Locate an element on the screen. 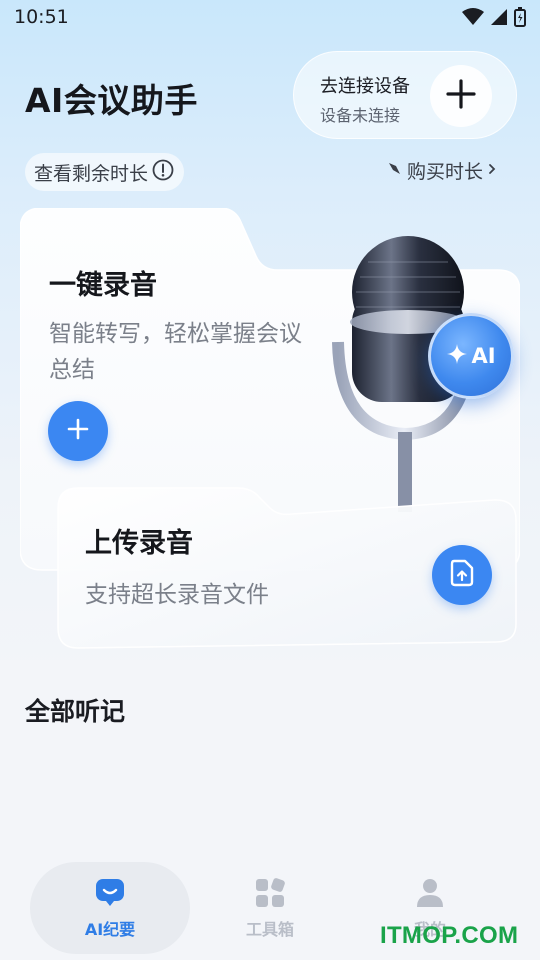  app-title: AI会议助手 is located at coordinates (111, 100).